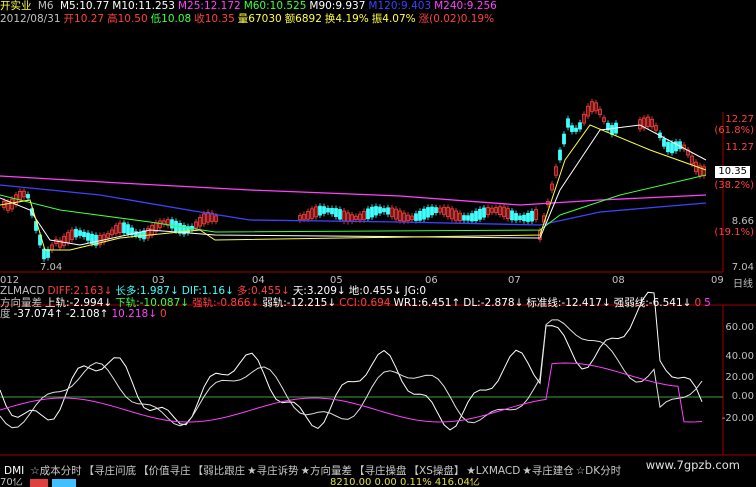 The height and width of the screenshot is (487, 756). I want to click on indicator-tab: 【寻庄操盘, so click(380, 471).